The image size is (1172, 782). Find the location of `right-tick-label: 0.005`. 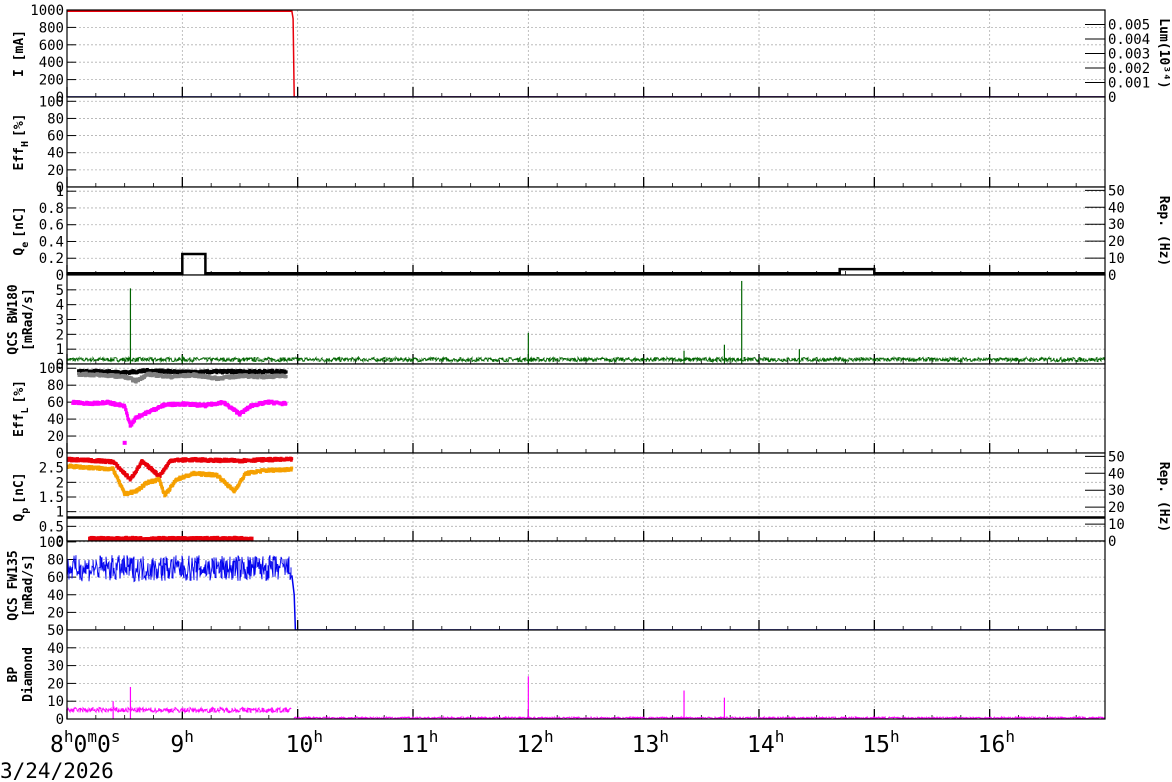

right-tick-label: 0.005 is located at coordinates (1129, 26).